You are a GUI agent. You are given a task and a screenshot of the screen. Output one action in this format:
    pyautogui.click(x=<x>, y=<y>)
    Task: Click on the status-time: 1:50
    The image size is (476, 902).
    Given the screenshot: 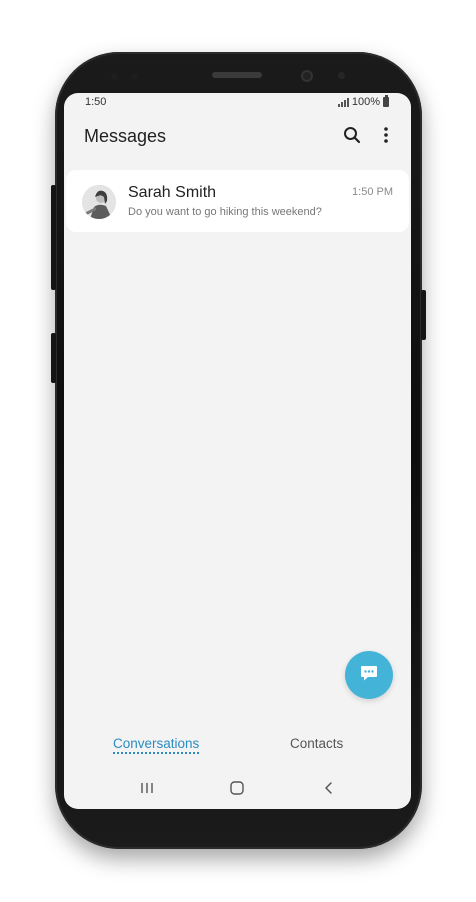 What is the action you would take?
    pyautogui.click(x=96, y=102)
    